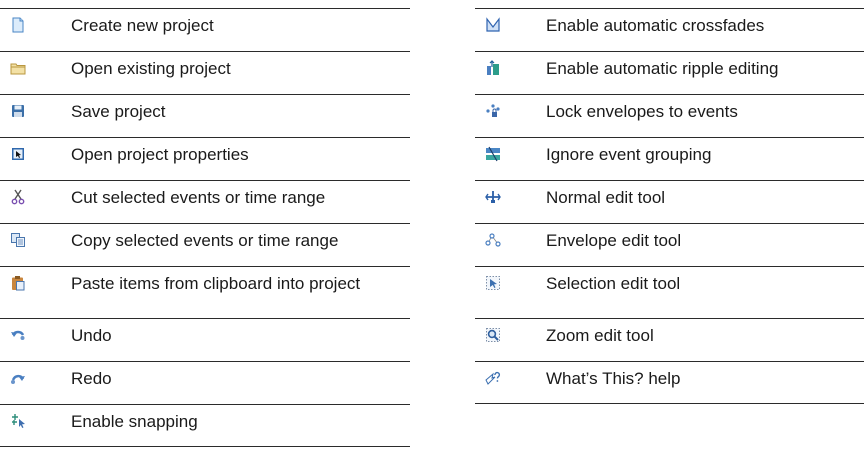 Image resolution: width=865 pixels, height=472 pixels. I want to click on table-row: Cut selected events or time range, so click(205, 201).